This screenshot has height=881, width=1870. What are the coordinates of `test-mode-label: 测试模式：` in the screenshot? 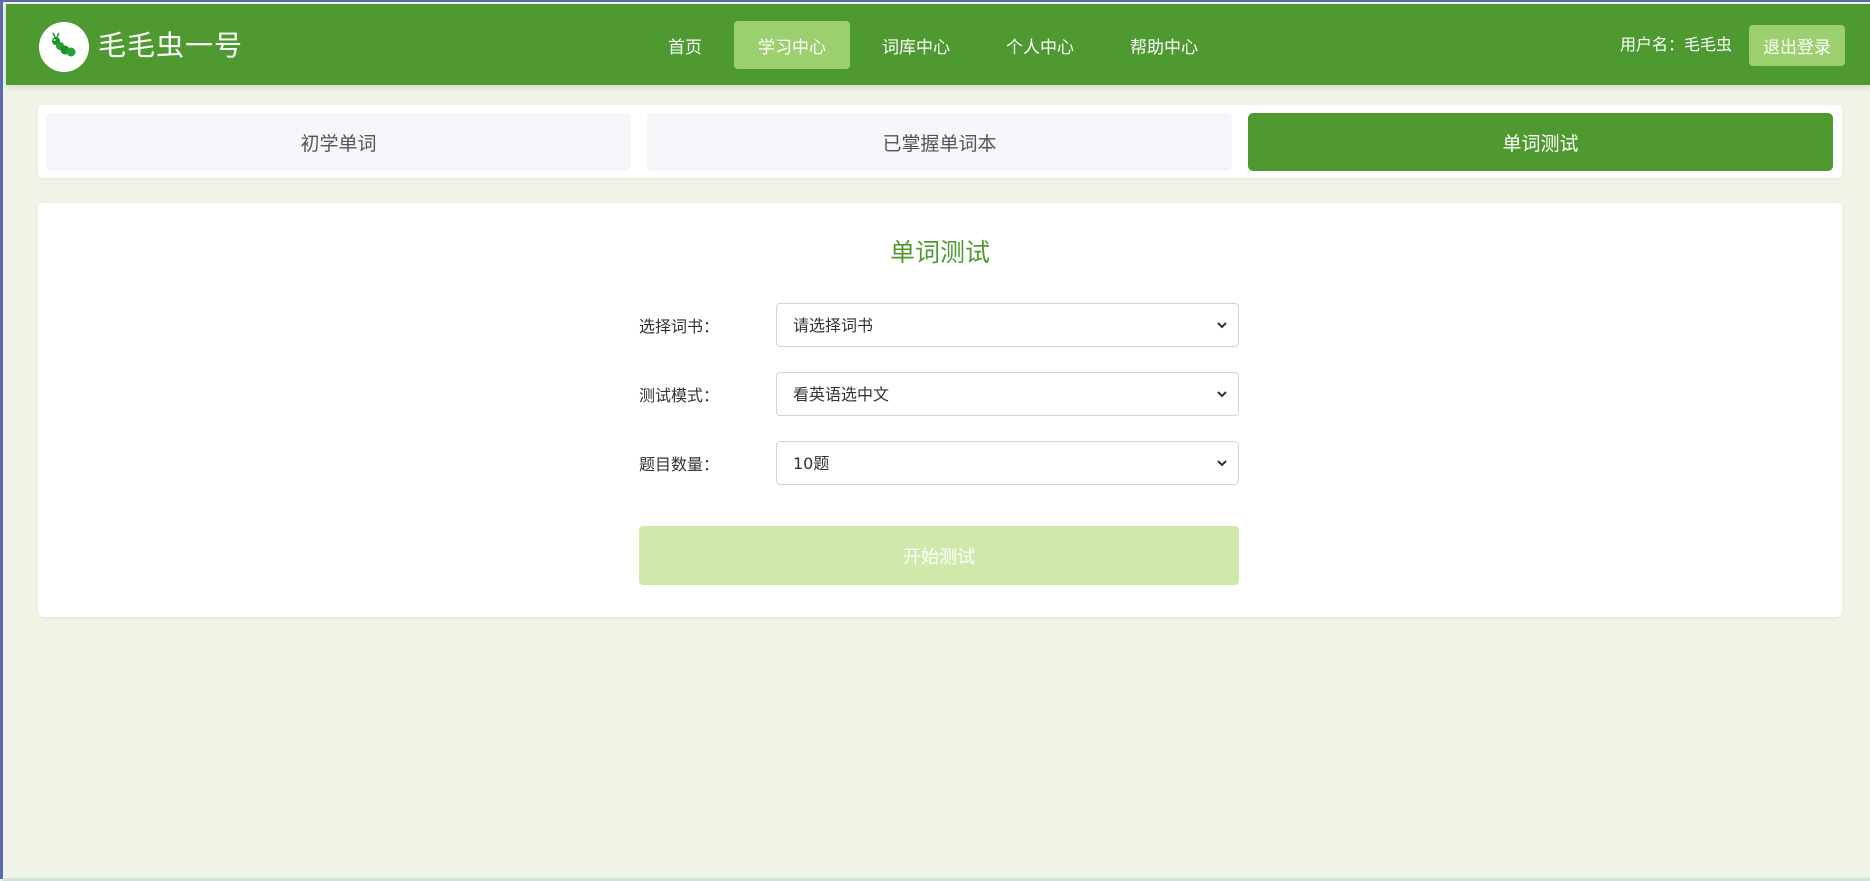 It's located at (679, 395).